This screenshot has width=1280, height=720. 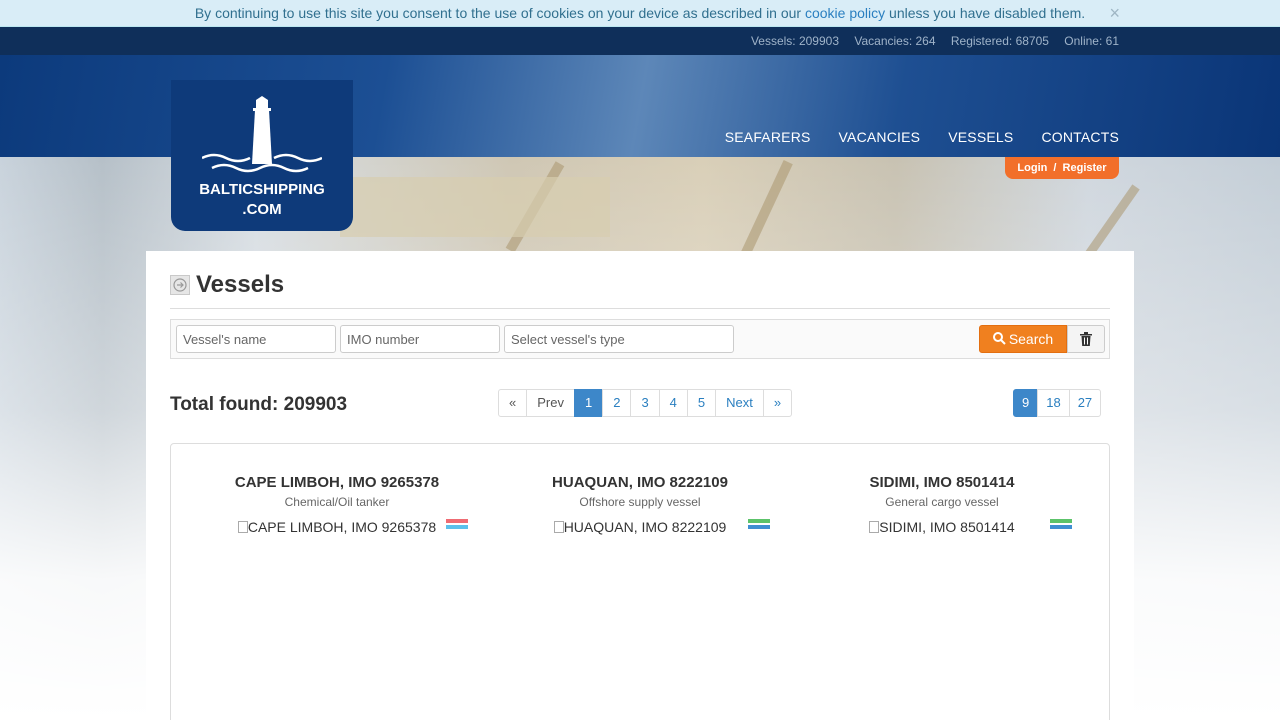 I want to click on stat-vacancies: Vacancies: 264, so click(x=895, y=41).